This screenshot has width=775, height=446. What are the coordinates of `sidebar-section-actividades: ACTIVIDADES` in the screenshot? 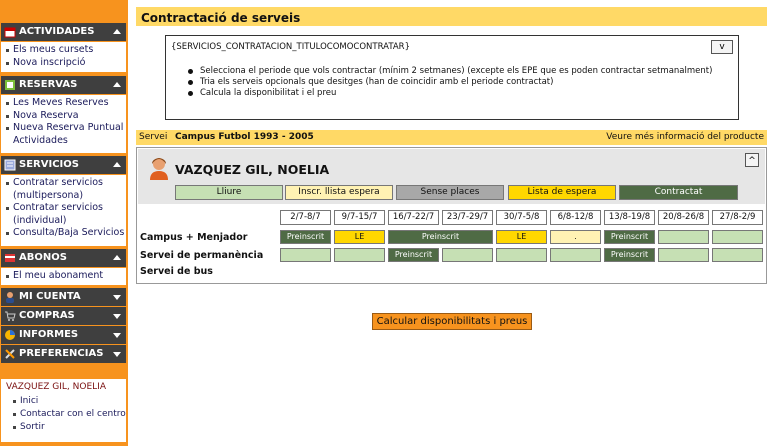 It's located at (63, 32).